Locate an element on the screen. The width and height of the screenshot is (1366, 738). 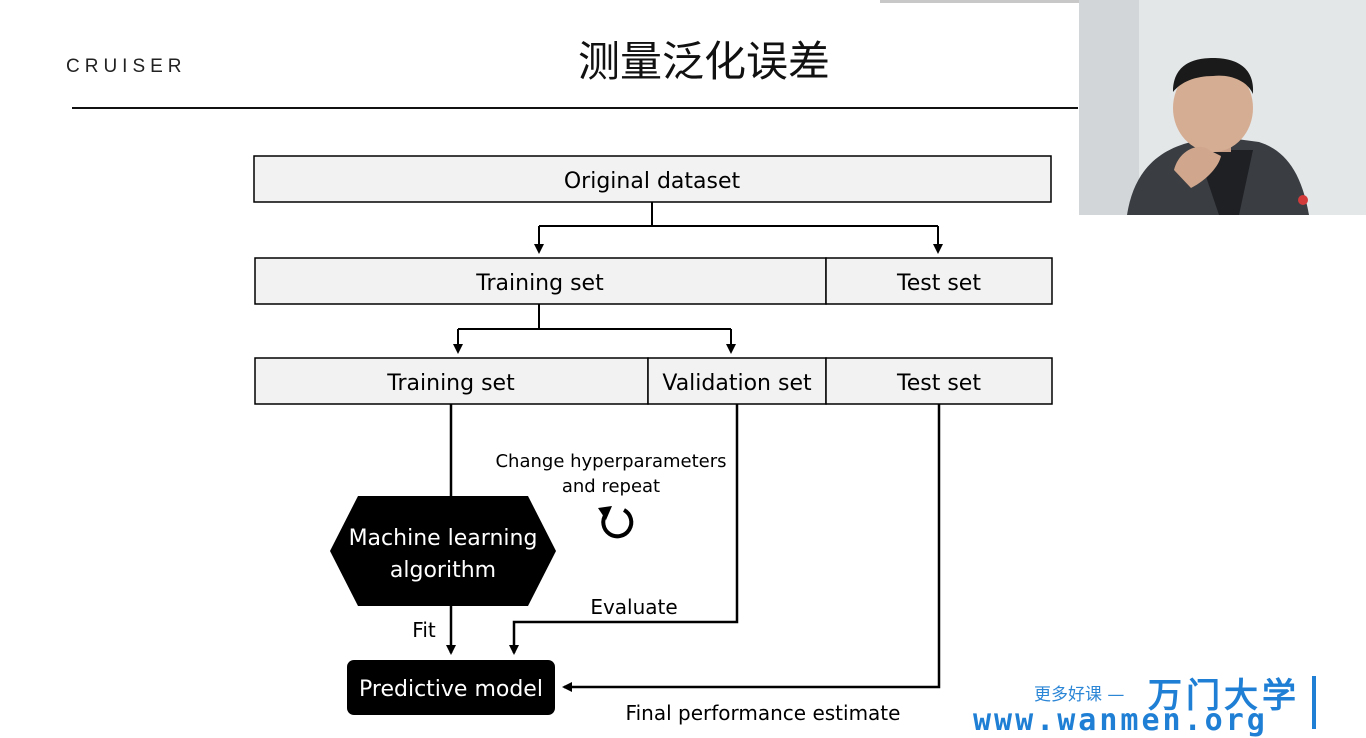
test-set-label-2: Test set is located at coordinates (938, 383).